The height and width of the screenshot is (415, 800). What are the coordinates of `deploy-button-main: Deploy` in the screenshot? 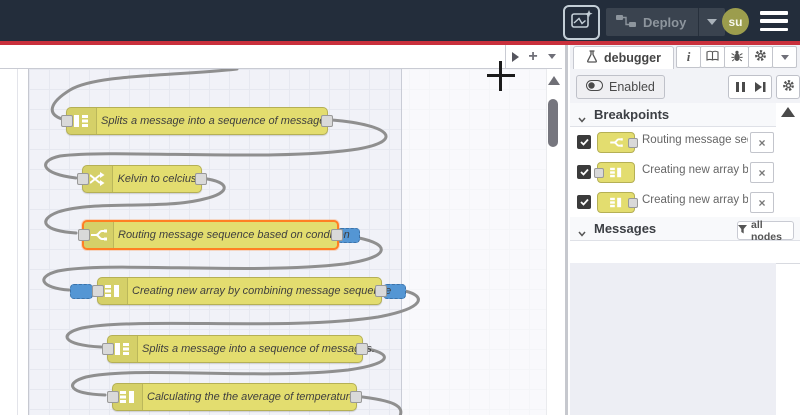 It's located at (652, 22).